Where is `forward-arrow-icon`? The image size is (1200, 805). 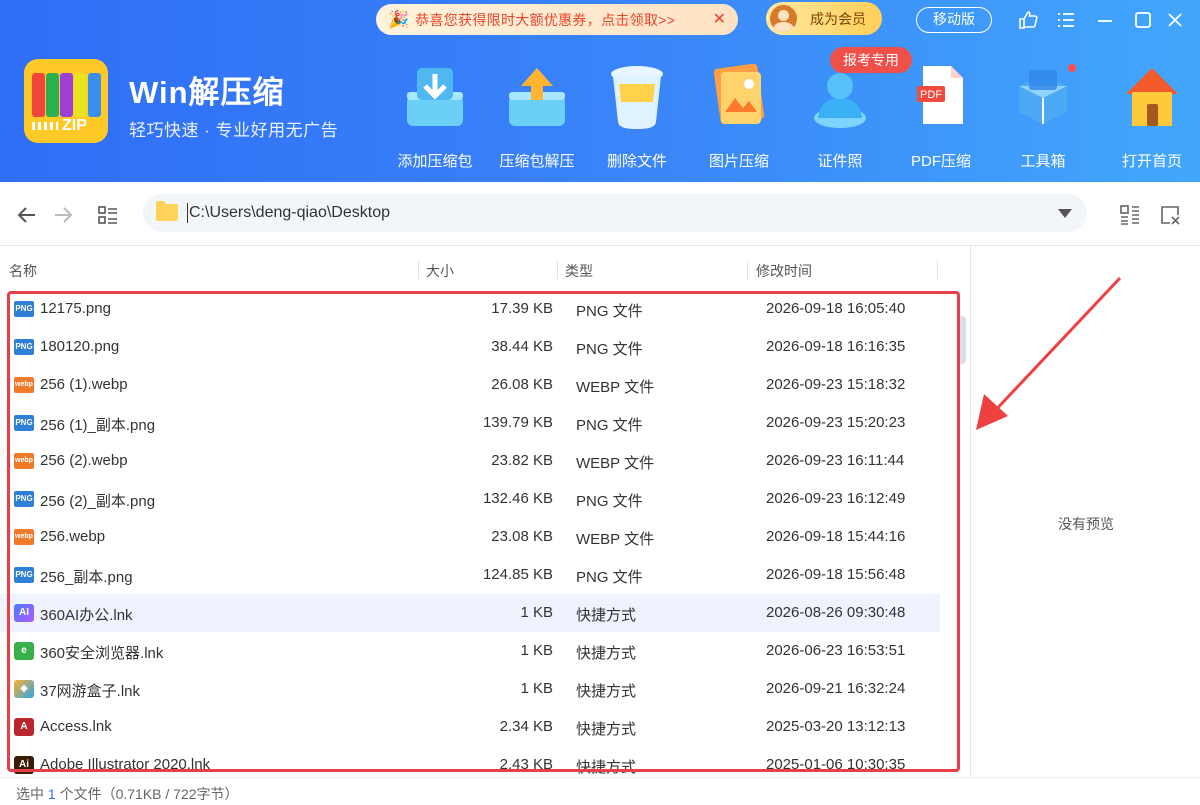 forward-arrow-icon is located at coordinates (63, 215).